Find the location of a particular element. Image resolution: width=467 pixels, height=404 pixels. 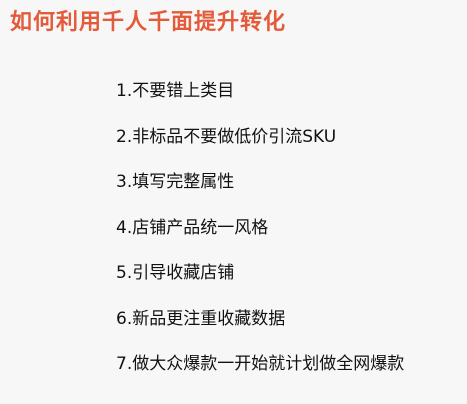

list-item: 7.做大众爆款一开始就计划做全网爆款 is located at coordinates (260, 364).